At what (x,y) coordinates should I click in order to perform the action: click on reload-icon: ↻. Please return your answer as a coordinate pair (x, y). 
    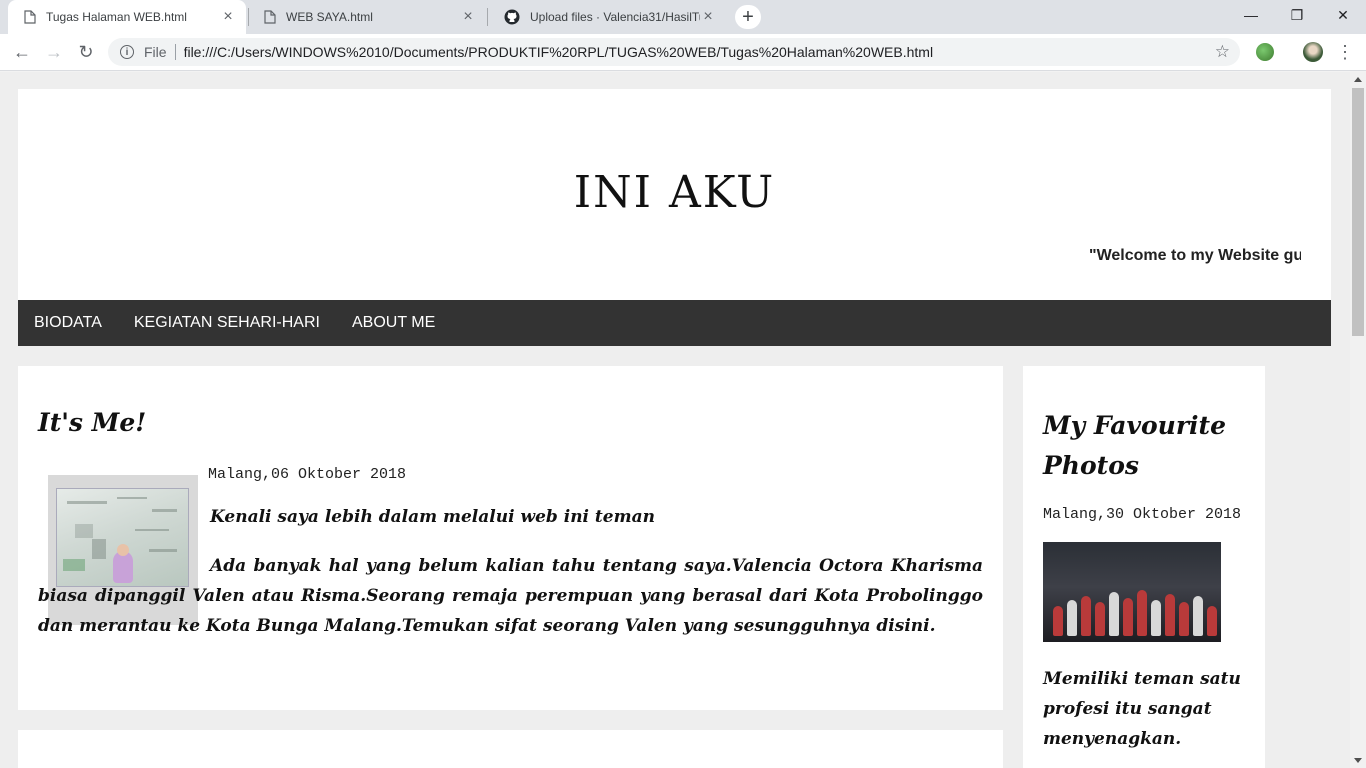
    Looking at the image, I should click on (86, 51).